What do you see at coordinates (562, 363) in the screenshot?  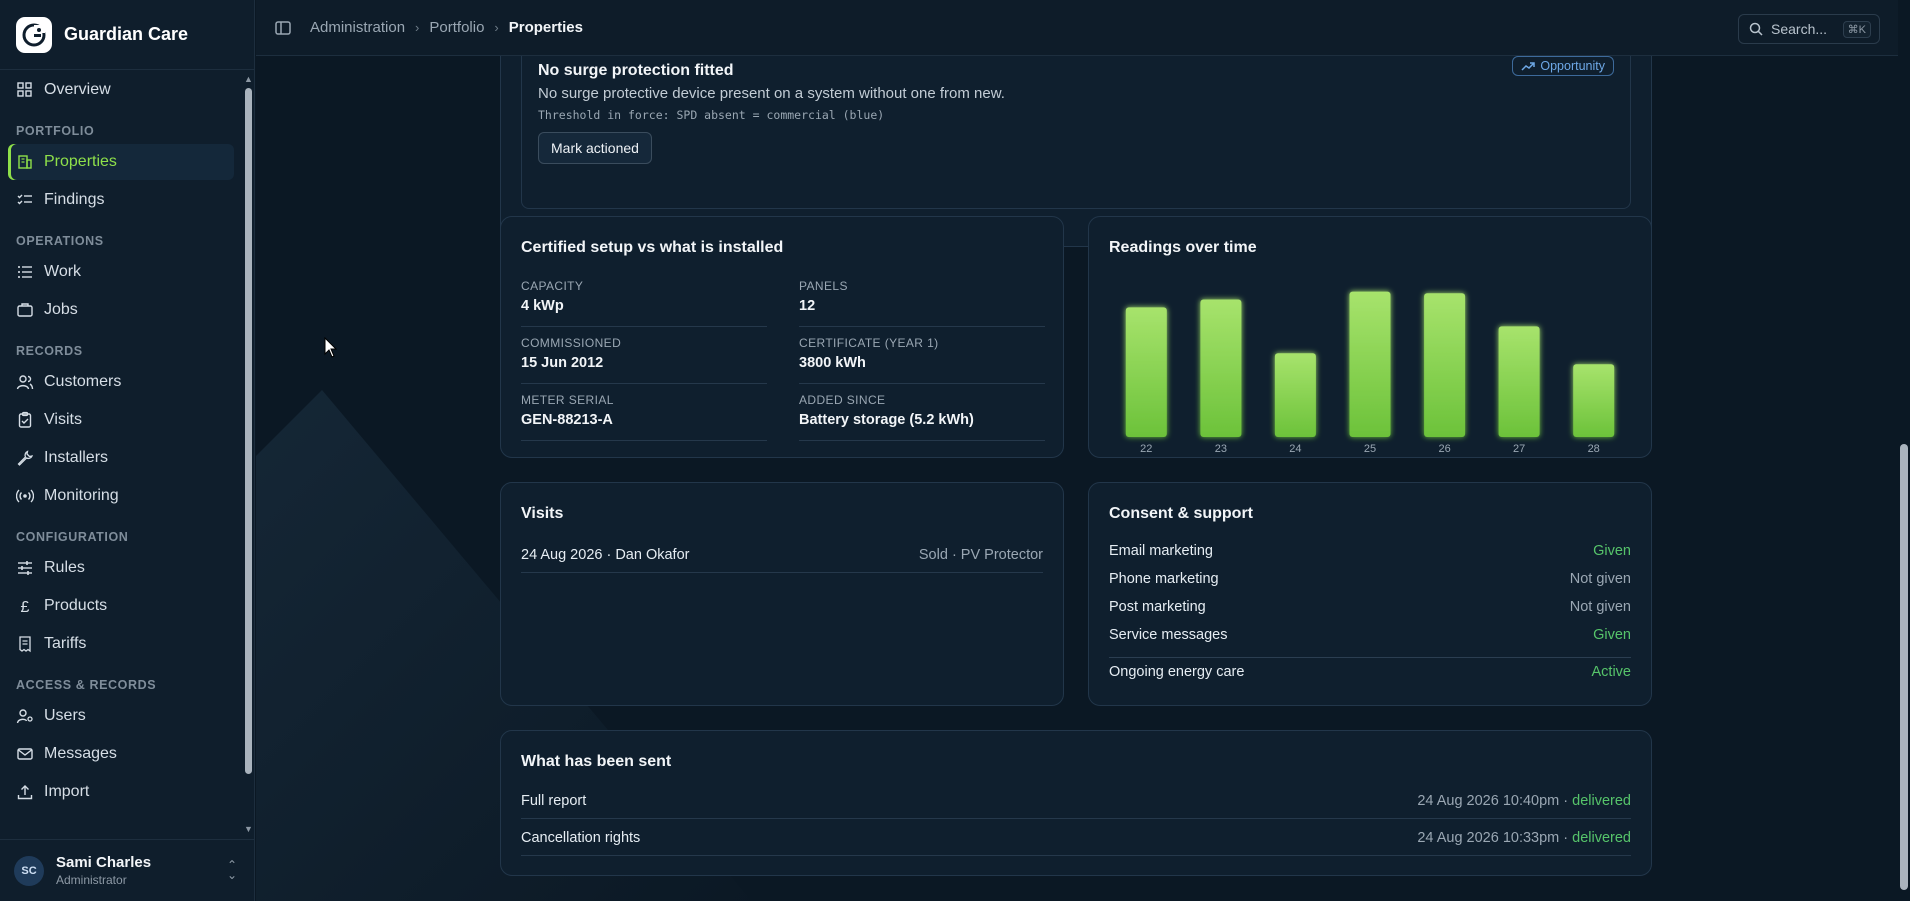 I see `spec-value: 15 Jun 2012` at bounding box center [562, 363].